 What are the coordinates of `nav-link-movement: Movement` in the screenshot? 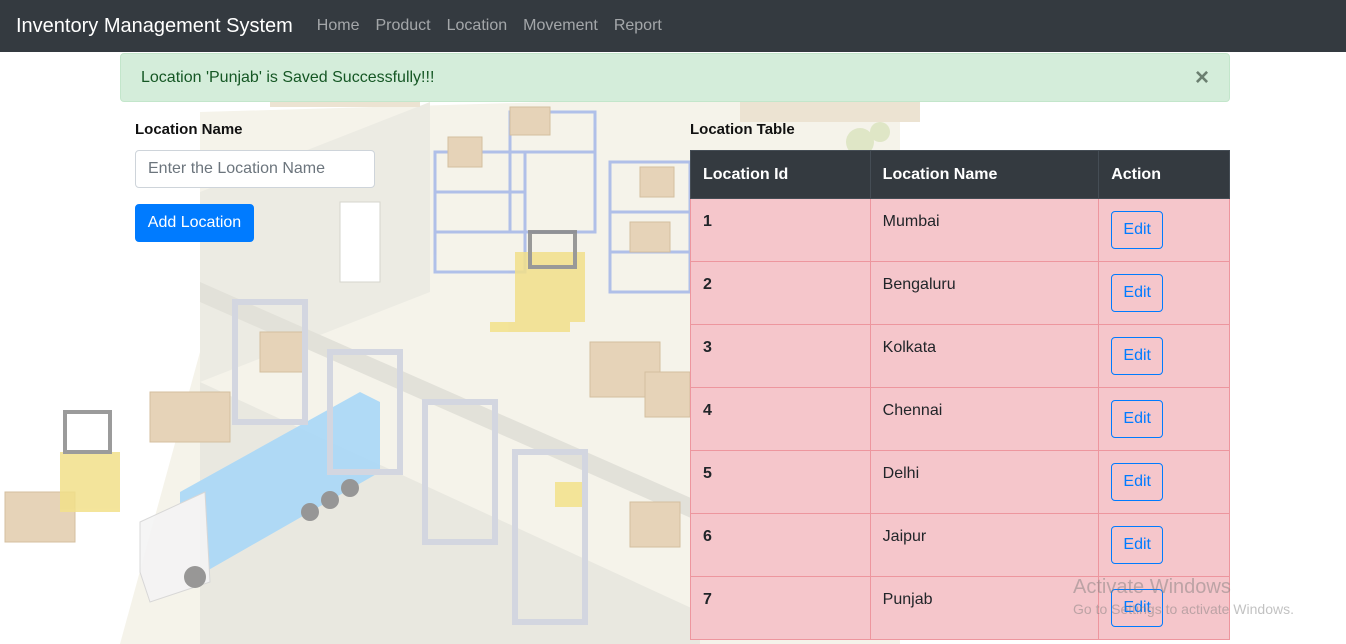 It's located at (560, 26).